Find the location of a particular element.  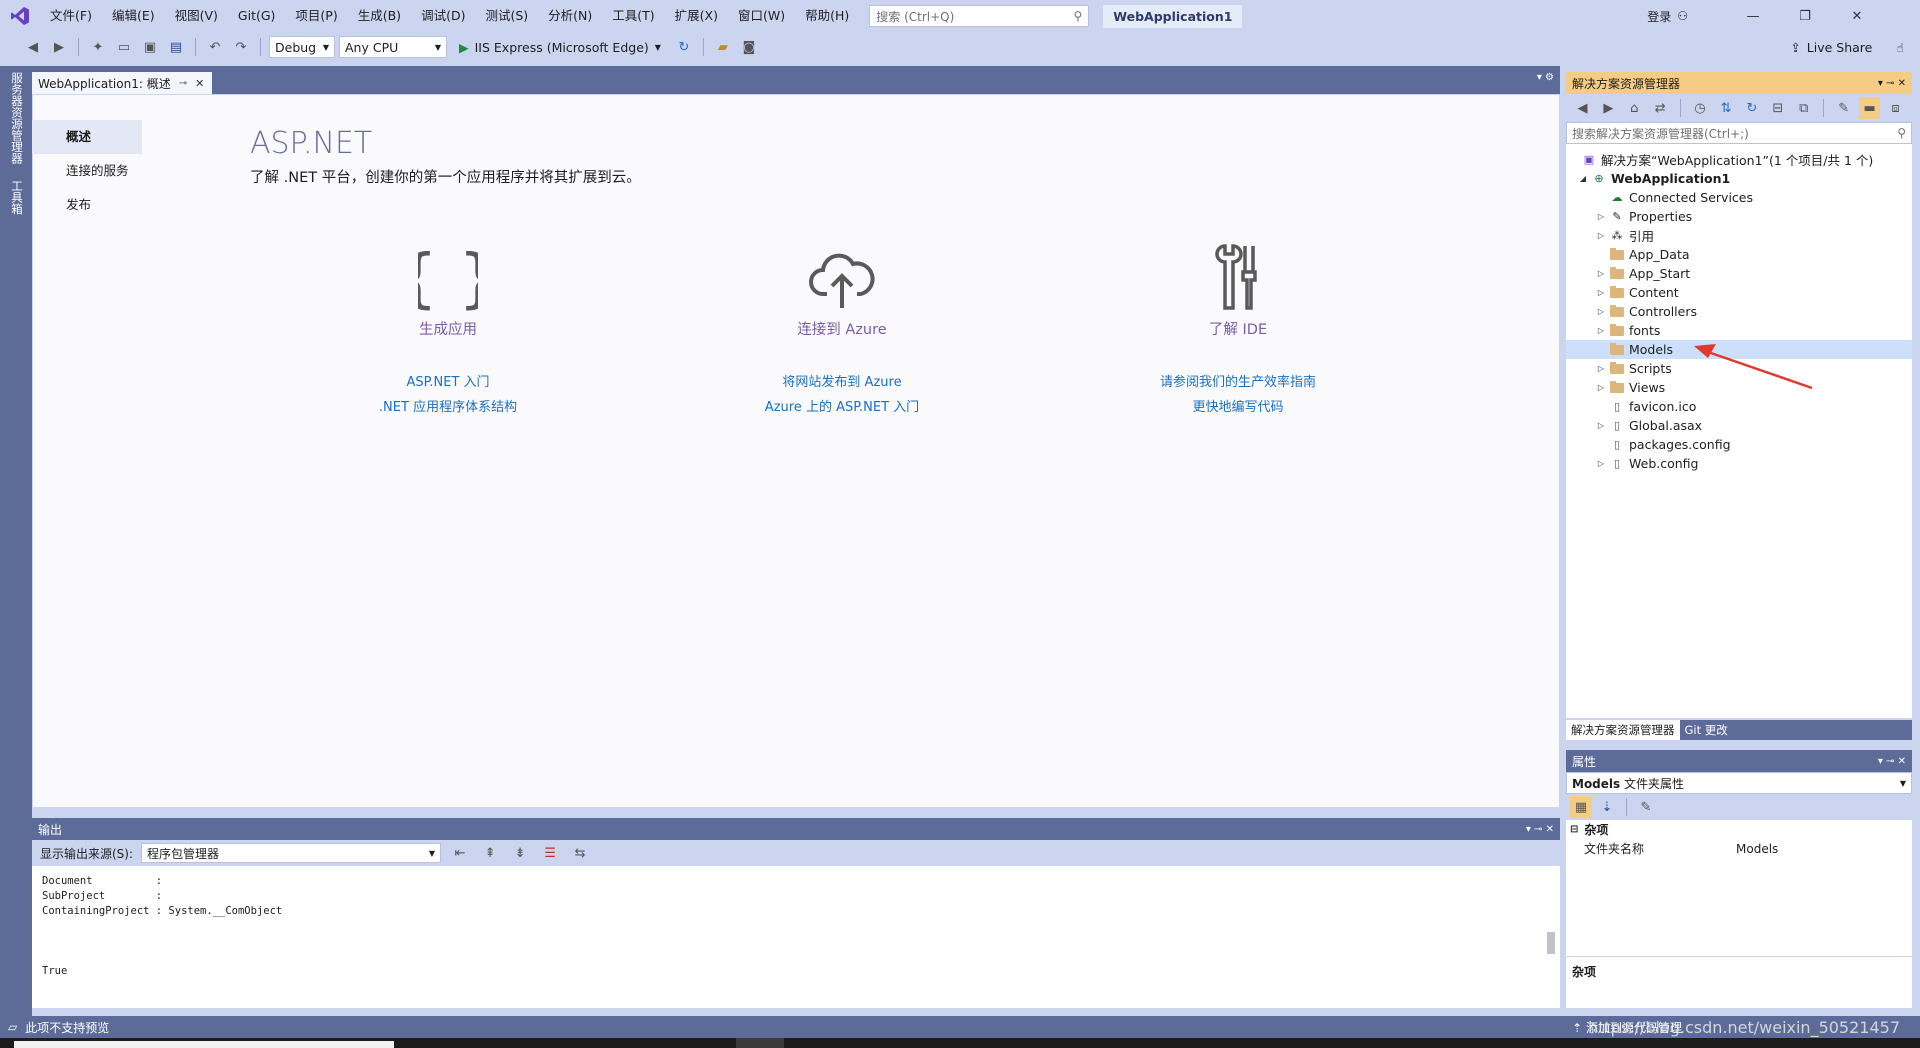

home-icon: ⌂ is located at coordinates (1634, 108).